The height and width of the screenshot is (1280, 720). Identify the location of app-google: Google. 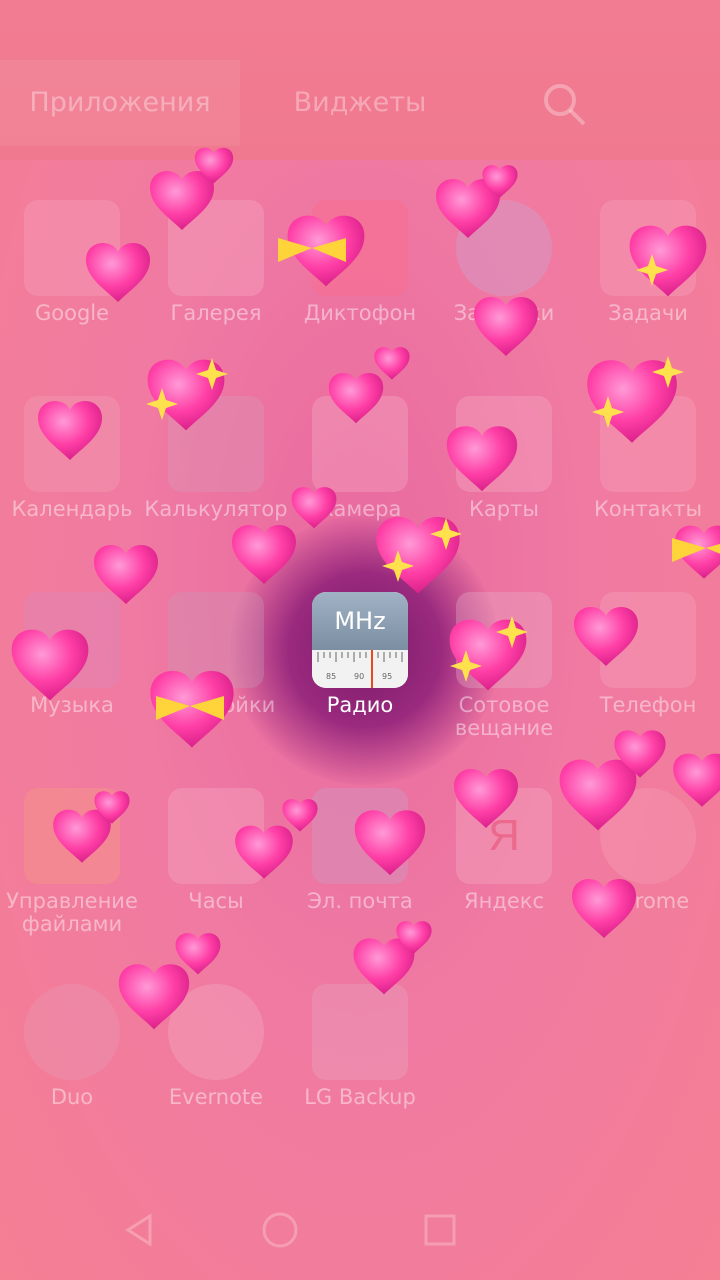
(72, 288).